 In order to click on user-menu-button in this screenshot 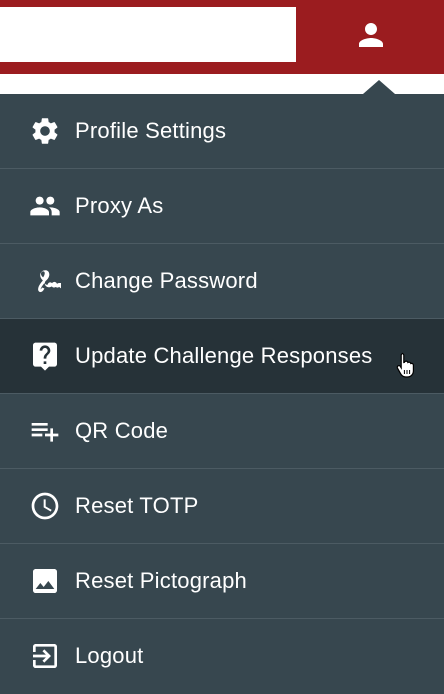, I will do `click(371, 37)`.